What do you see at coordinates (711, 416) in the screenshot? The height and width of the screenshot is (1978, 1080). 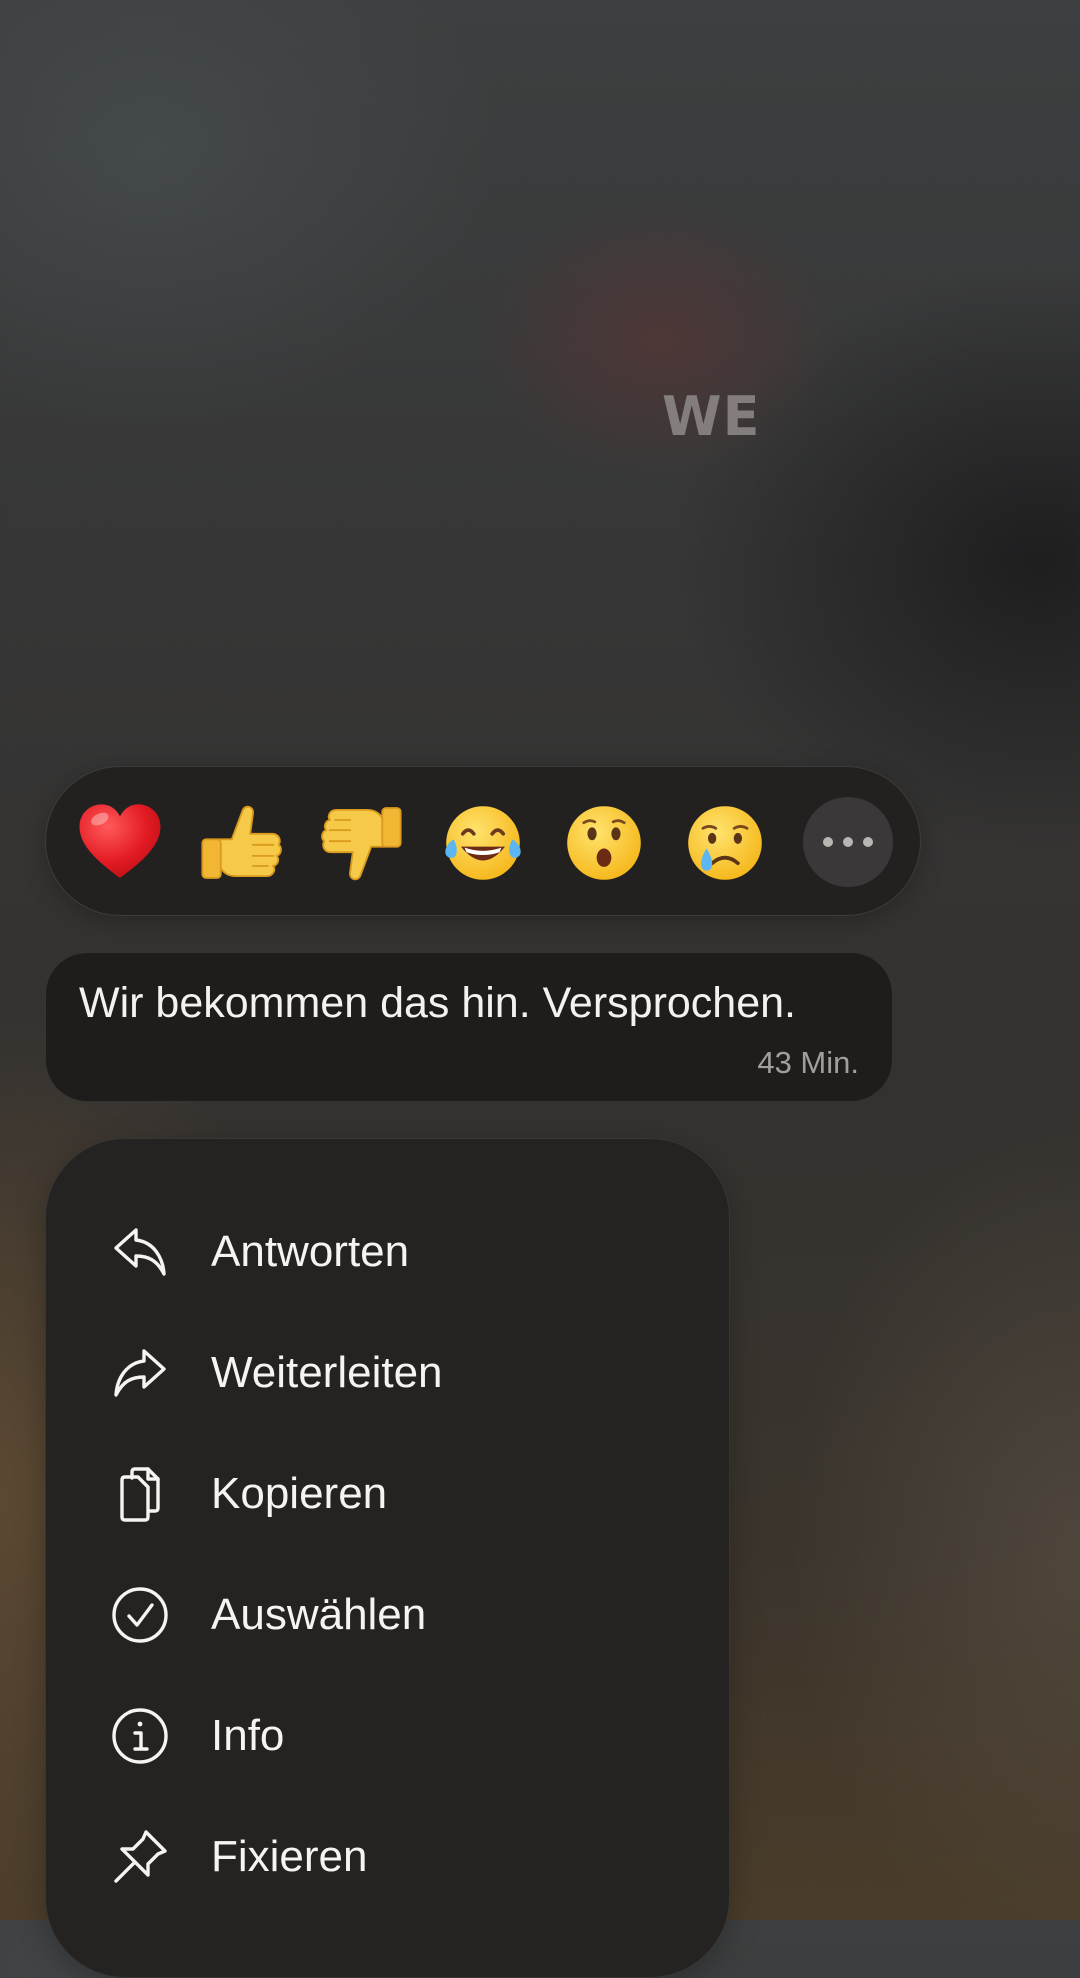 I see `background-chat-label: WE` at bounding box center [711, 416].